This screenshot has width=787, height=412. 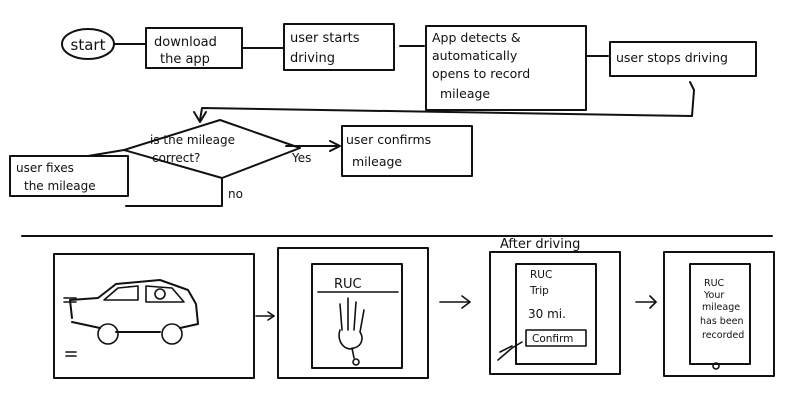 I want to click on app-detects-label-2: automatically, so click(x=475, y=55).